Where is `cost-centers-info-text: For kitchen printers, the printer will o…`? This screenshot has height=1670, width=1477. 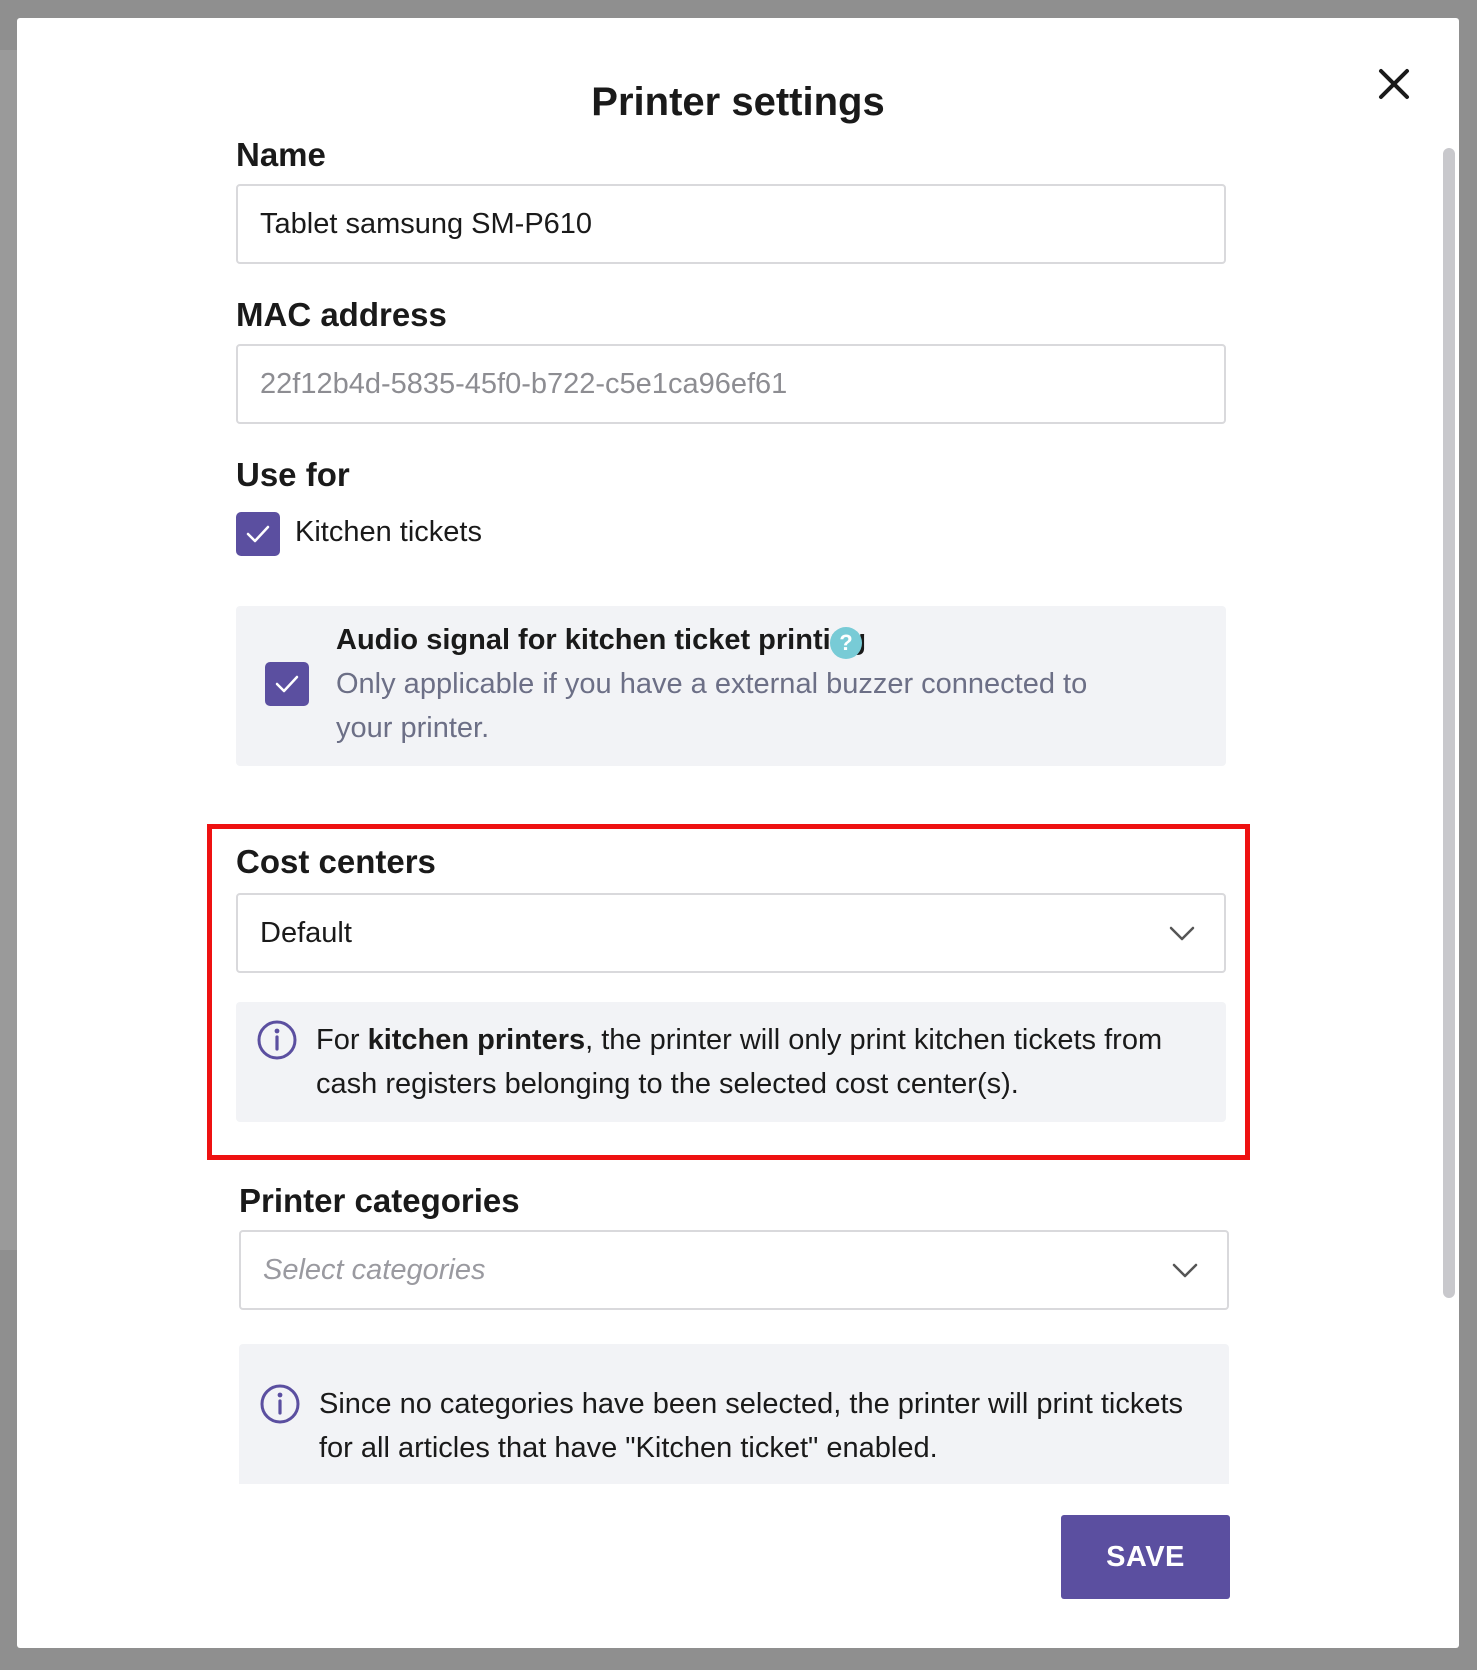
cost-centers-info-text: For kitchen printers, the printer will o… is located at coordinates (739, 1062).